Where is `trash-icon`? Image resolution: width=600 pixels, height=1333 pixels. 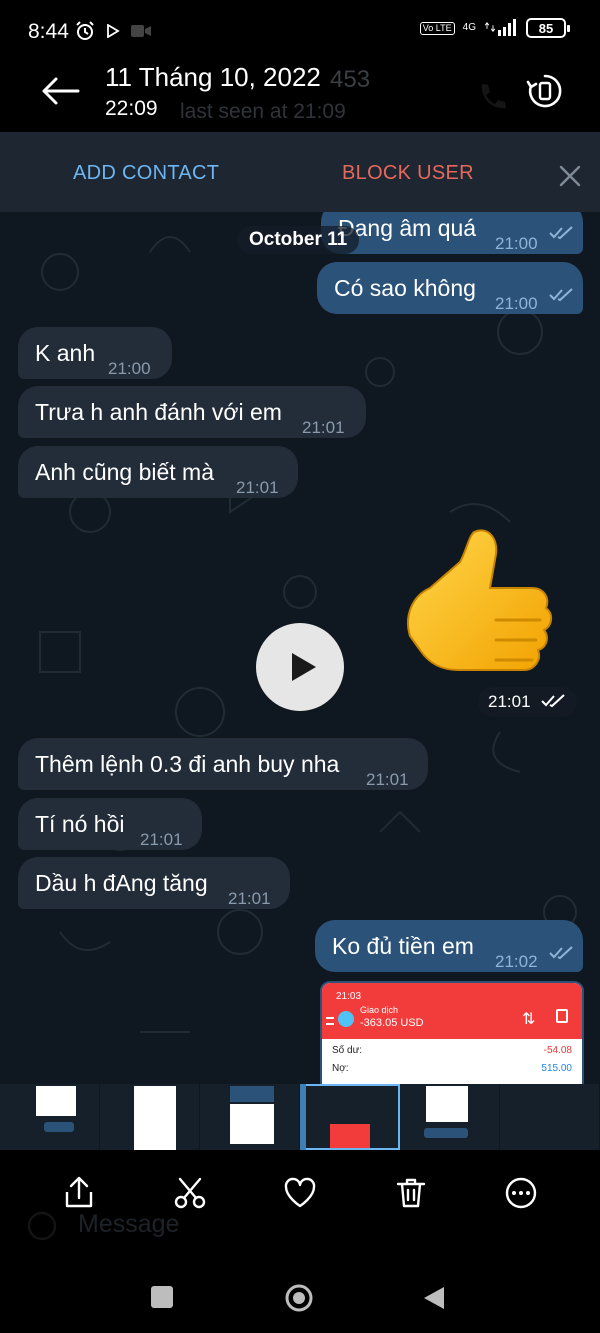 trash-icon is located at coordinates (411, 1193).